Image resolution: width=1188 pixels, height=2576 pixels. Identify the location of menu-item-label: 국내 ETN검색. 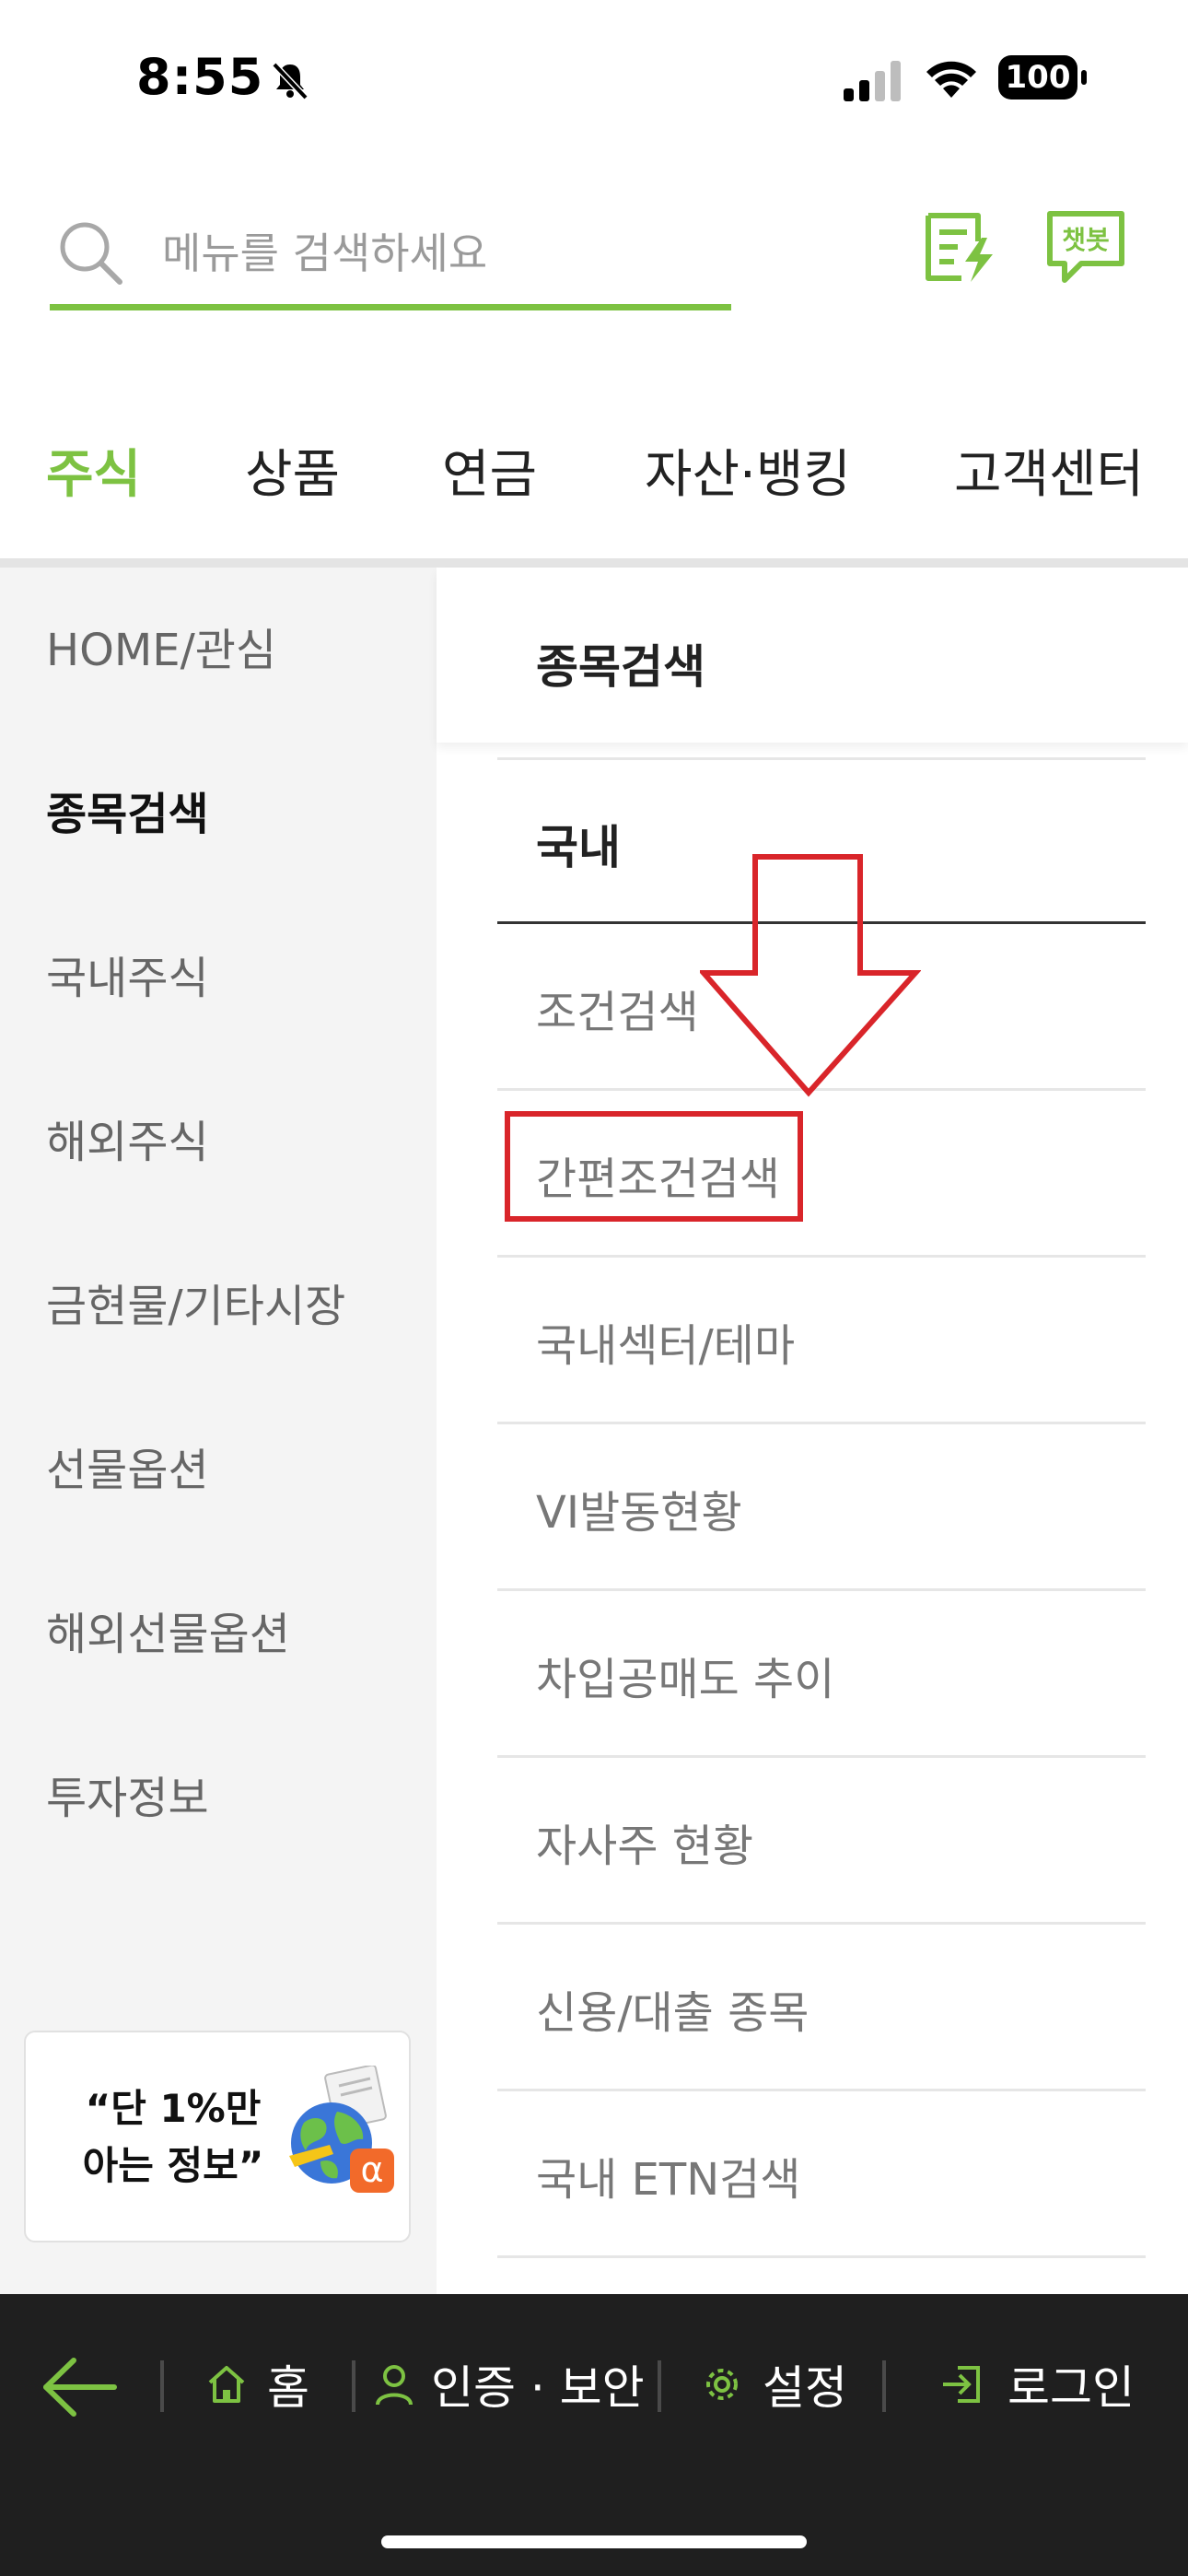
(668, 2180).